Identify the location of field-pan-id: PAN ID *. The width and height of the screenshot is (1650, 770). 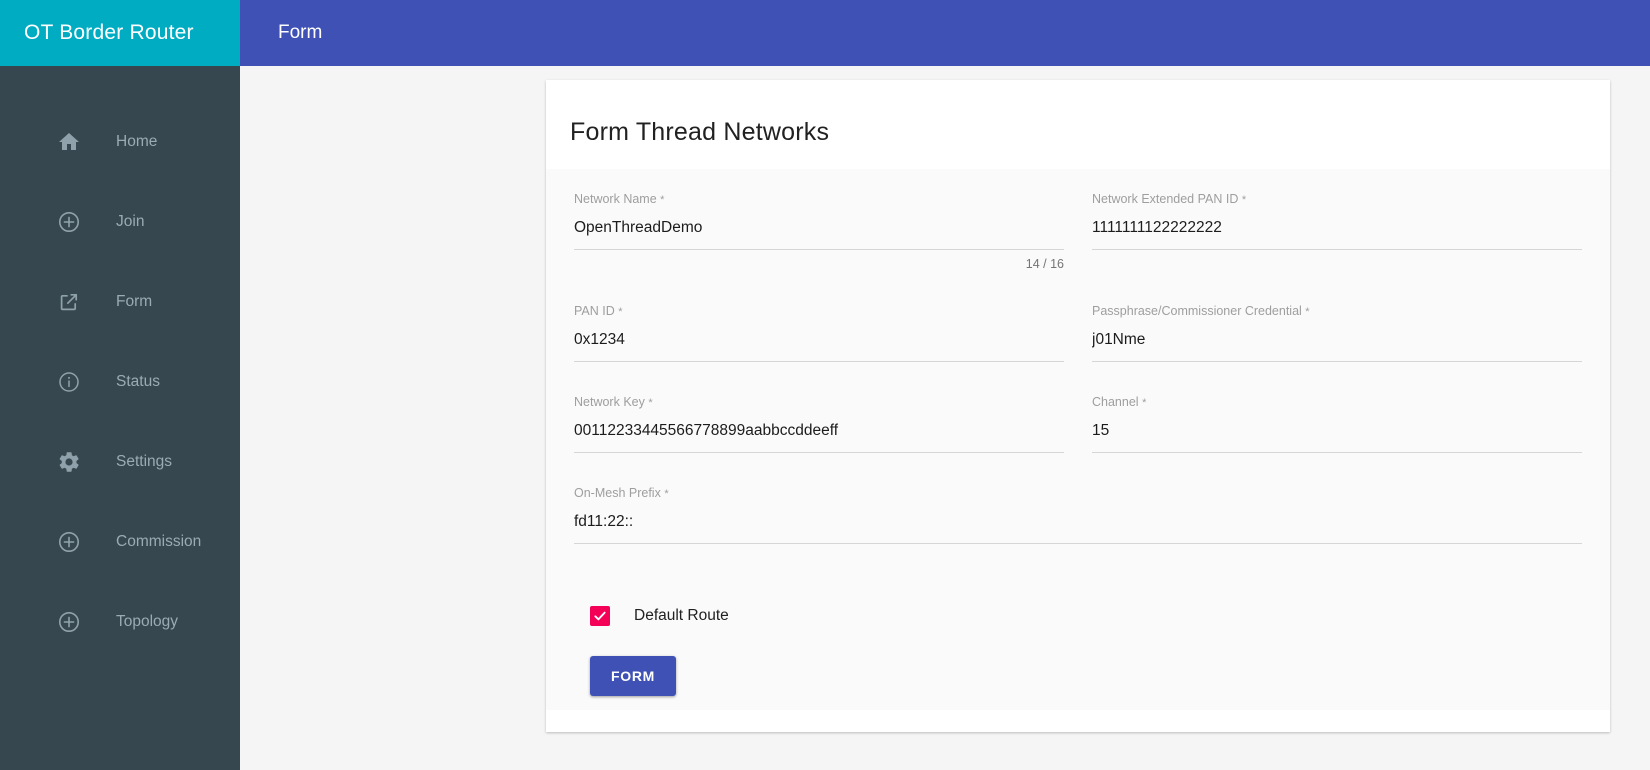
(819, 348).